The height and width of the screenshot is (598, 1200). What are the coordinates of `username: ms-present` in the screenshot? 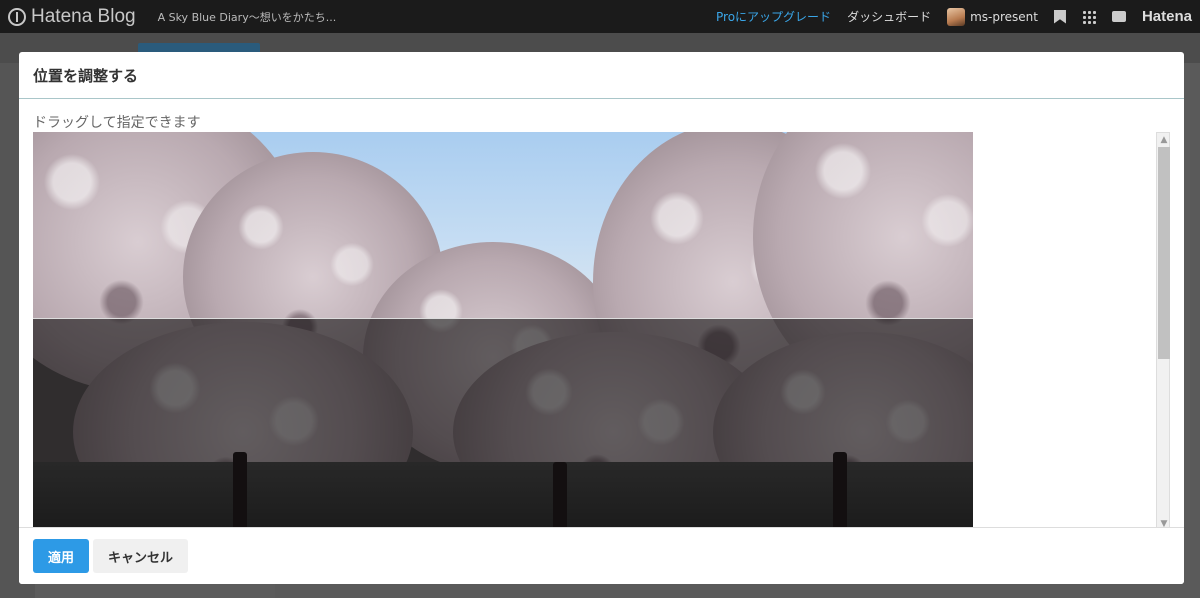 It's located at (1004, 16).